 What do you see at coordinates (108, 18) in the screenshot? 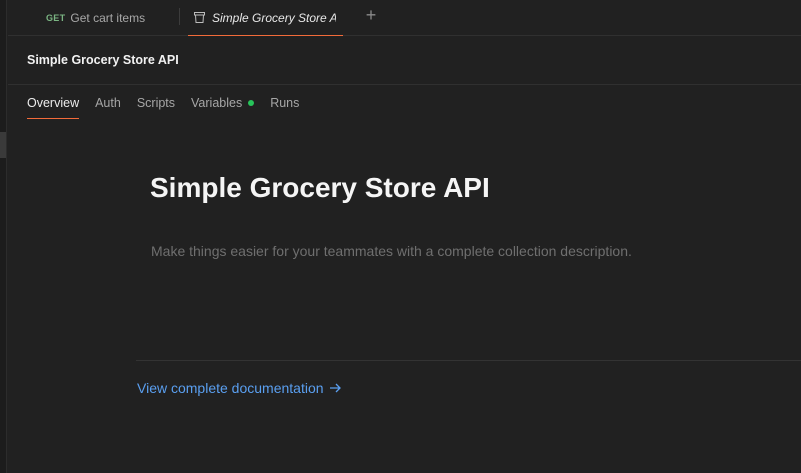
I see `tab-label: Get cart items` at bounding box center [108, 18].